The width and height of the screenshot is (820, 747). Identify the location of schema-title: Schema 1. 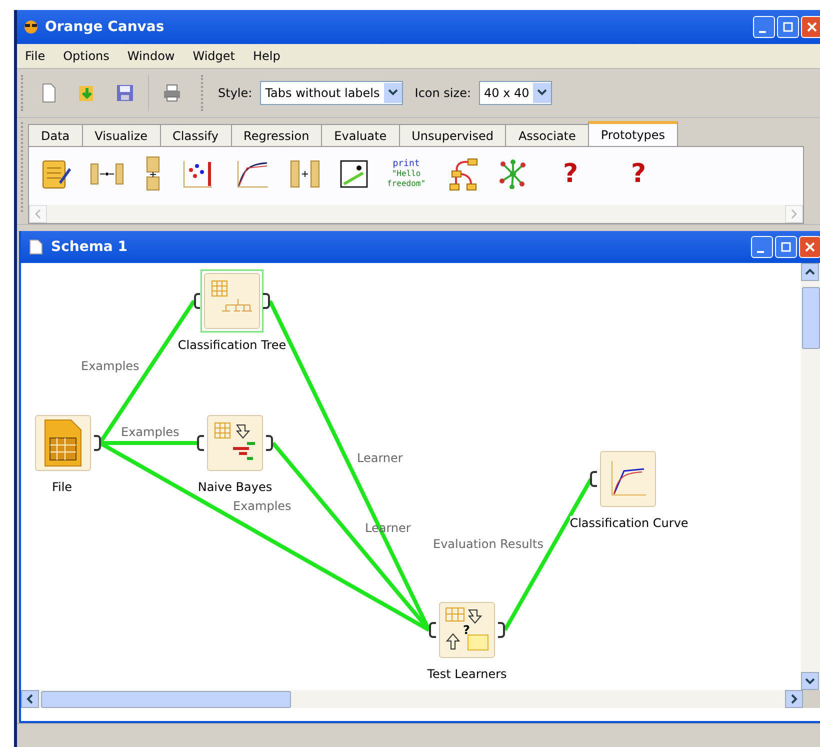
(89, 247).